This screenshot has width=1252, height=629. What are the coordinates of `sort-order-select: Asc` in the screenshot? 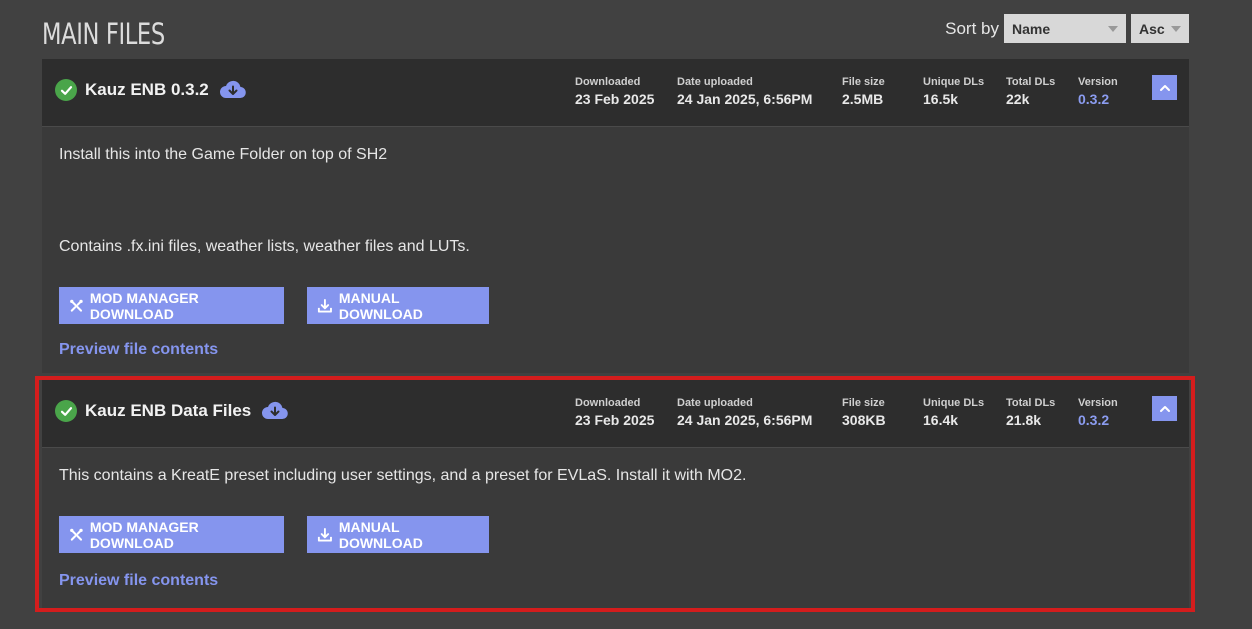 It's located at (1160, 28).